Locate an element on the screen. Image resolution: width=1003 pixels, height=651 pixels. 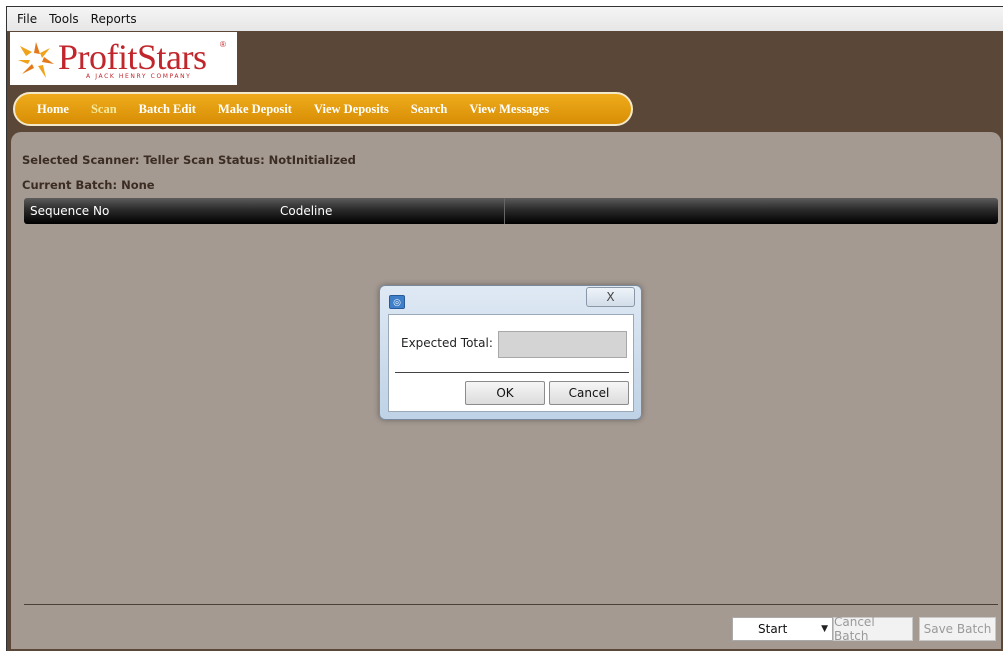
cancel-button: Cancel is located at coordinates (589, 393).